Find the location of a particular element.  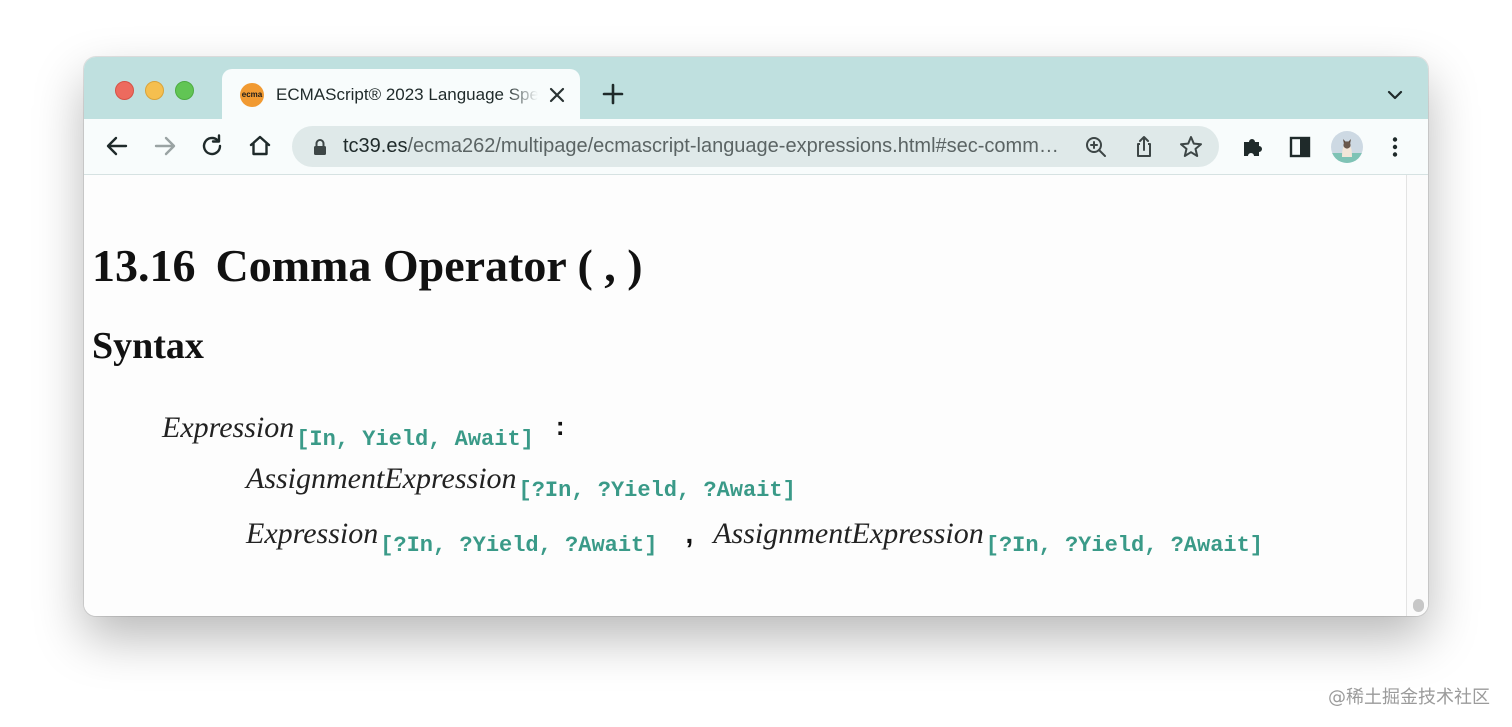

ecma-favicon-icon: ecma is located at coordinates (252, 95).